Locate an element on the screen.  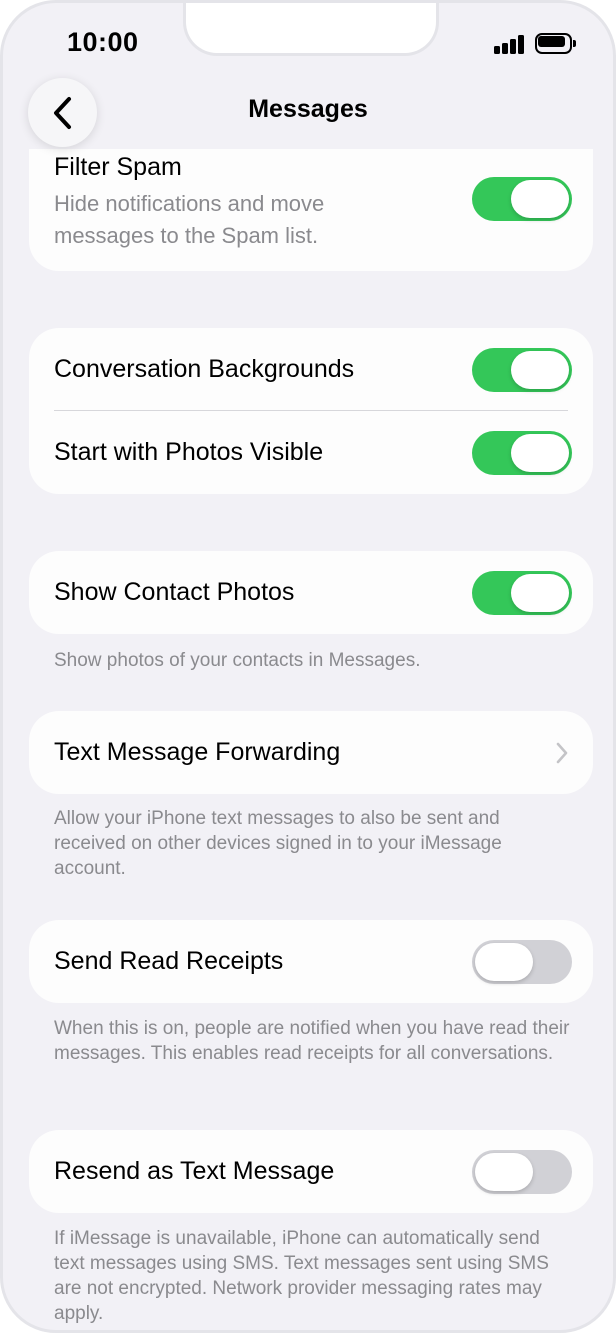
send-read-receipts-row: Send Read Receipts is located at coordinates (311, 961).